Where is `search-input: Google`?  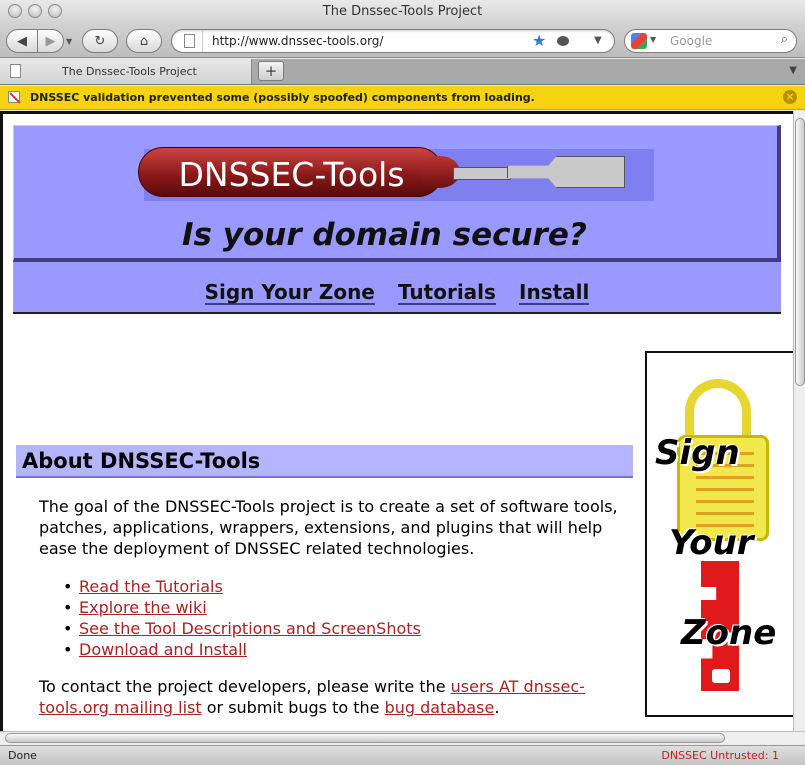 search-input: Google is located at coordinates (691, 41).